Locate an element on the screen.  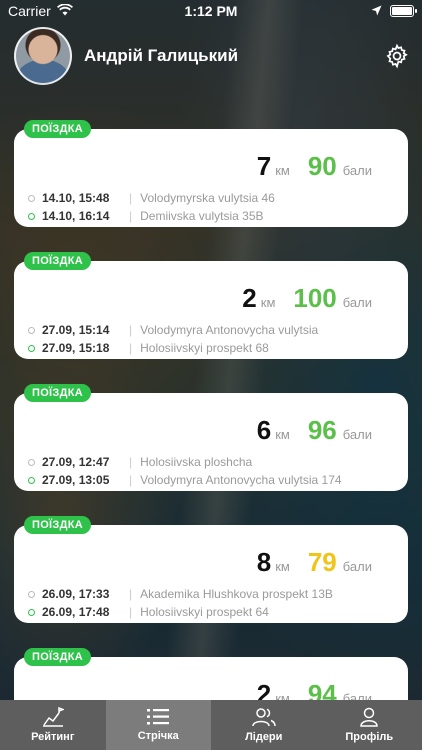
end-address: Demiivska vulytsia 35B is located at coordinates (202, 216).